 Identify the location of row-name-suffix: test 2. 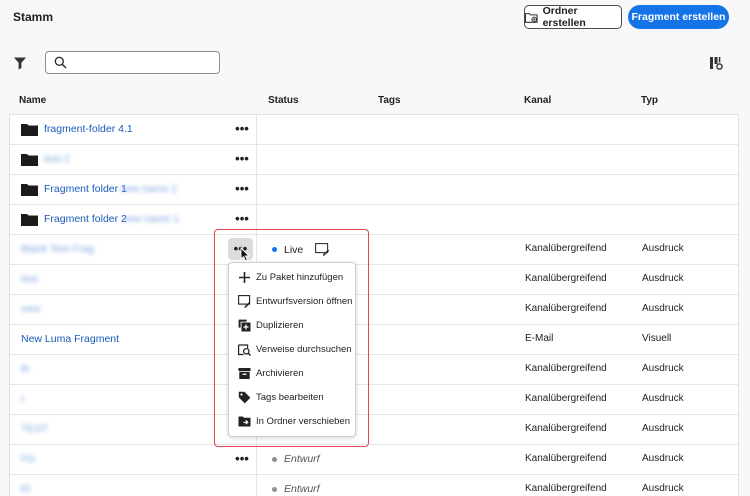
(57, 159).